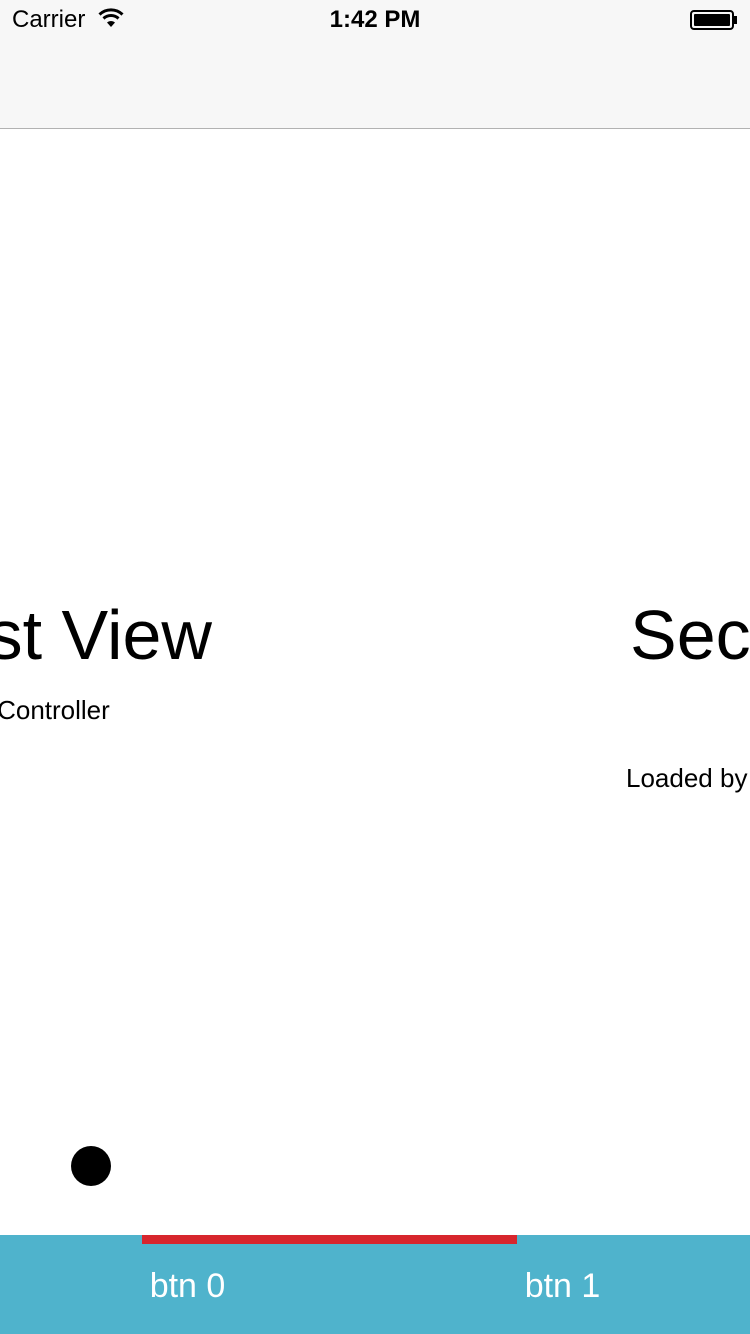 Image resolution: width=750 pixels, height=1334 pixels. What do you see at coordinates (375, 84) in the screenshot?
I see `navigation-bar` at bounding box center [375, 84].